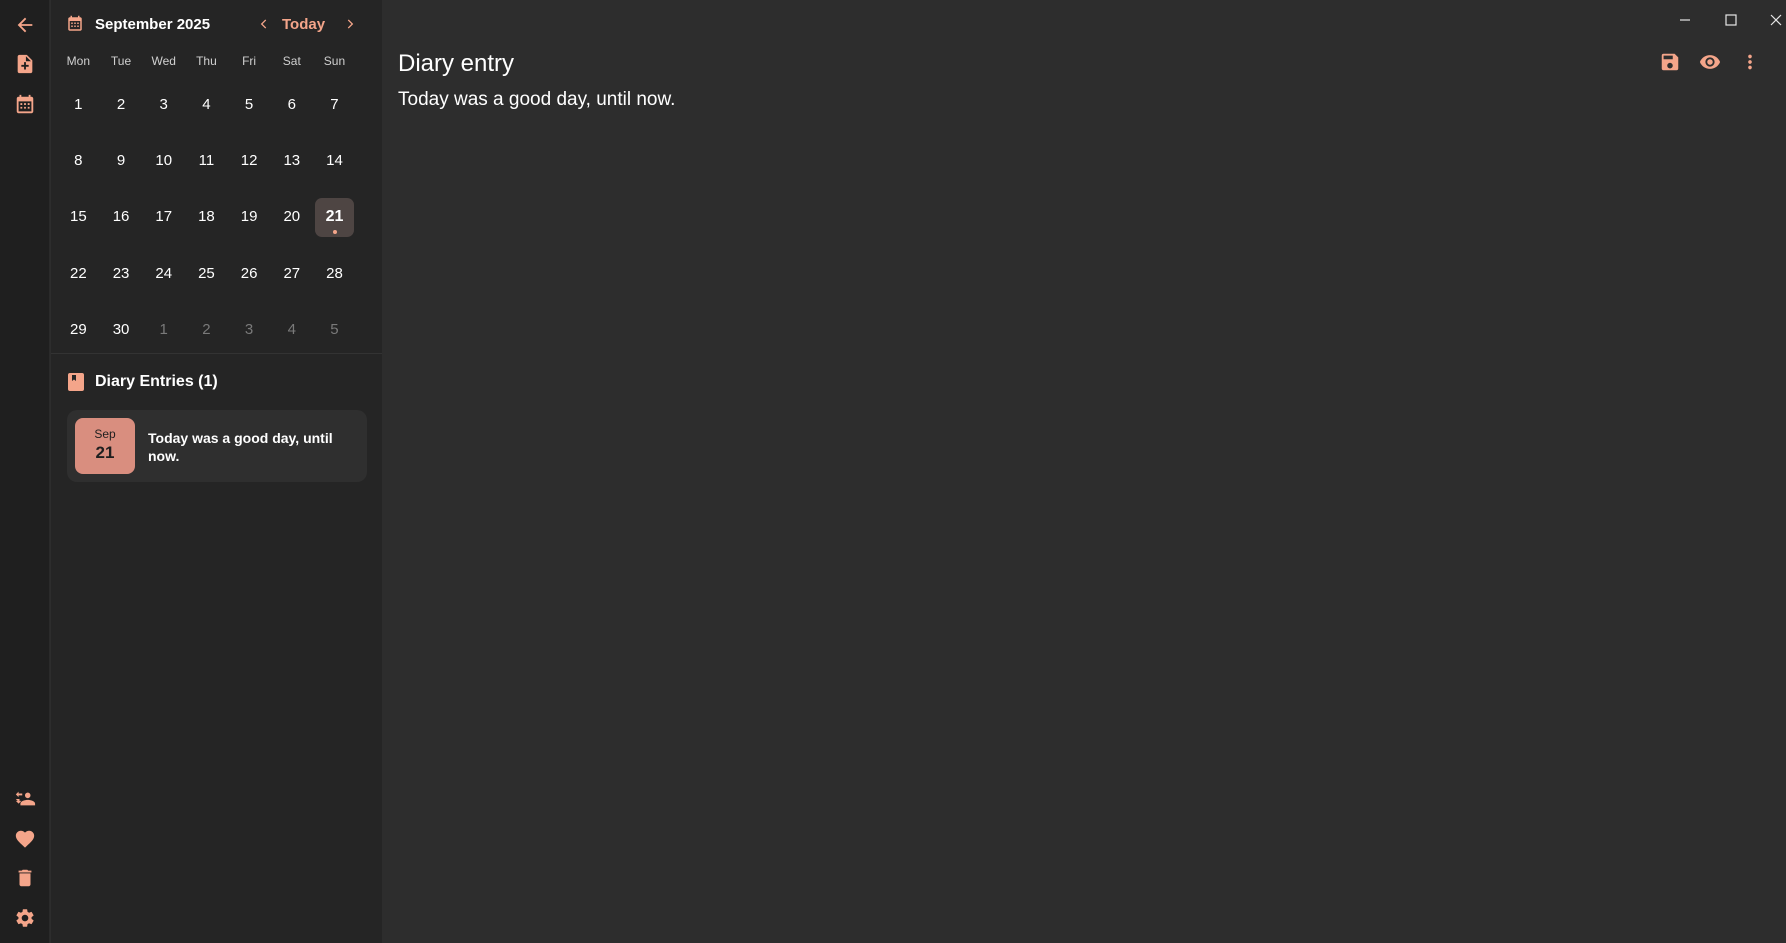  I want to click on day-number: 5, so click(334, 330).